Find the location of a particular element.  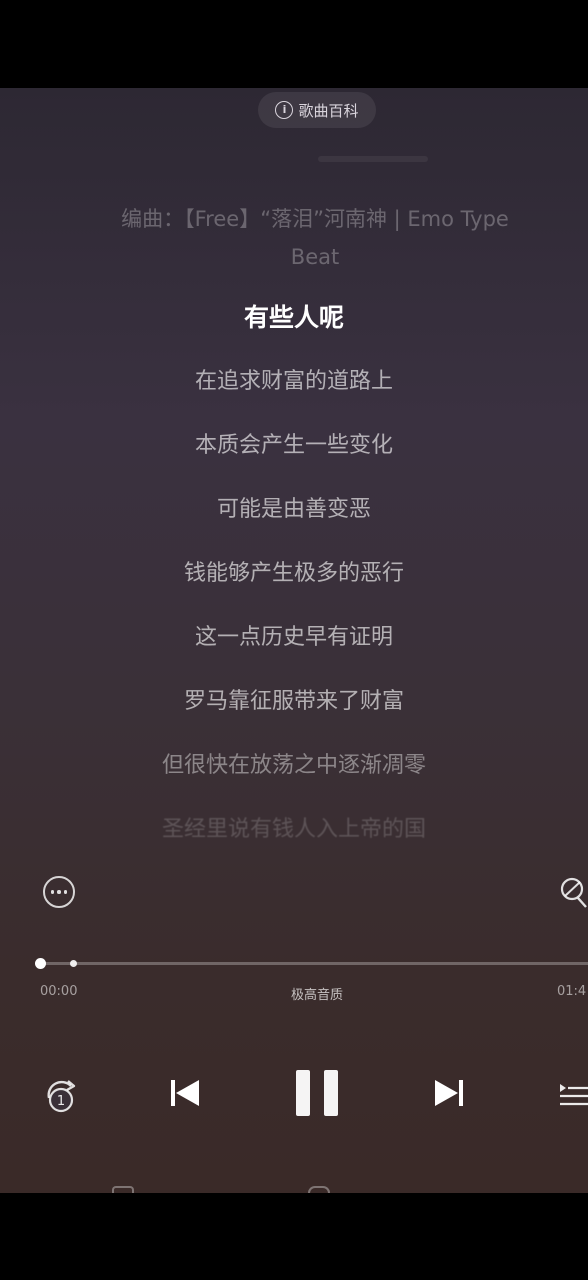

lyric-line: 本质会产生一些变化 is located at coordinates (294, 446).